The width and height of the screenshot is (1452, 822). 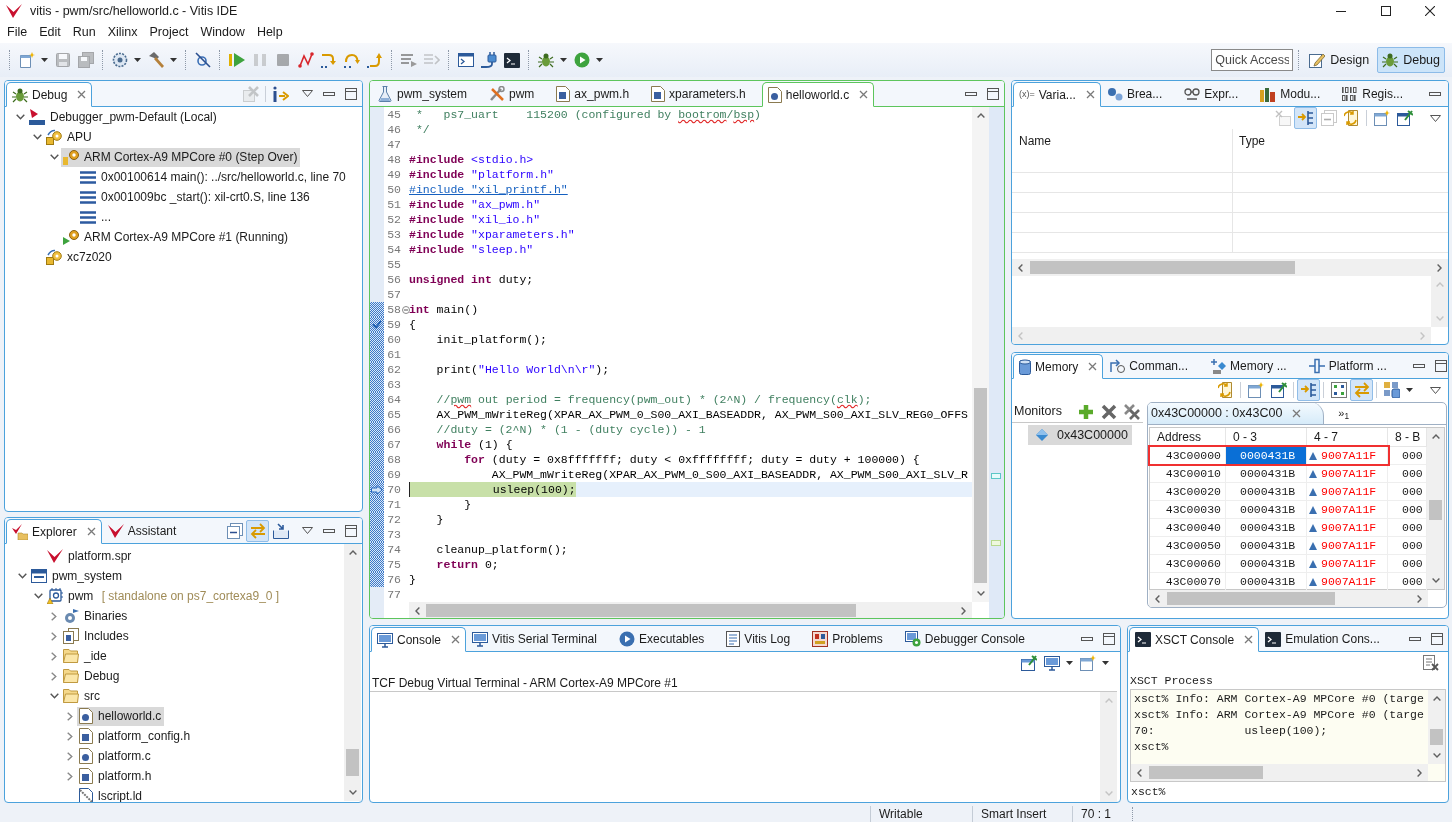 I want to click on menu-item: Xilinx, so click(x=122, y=32).